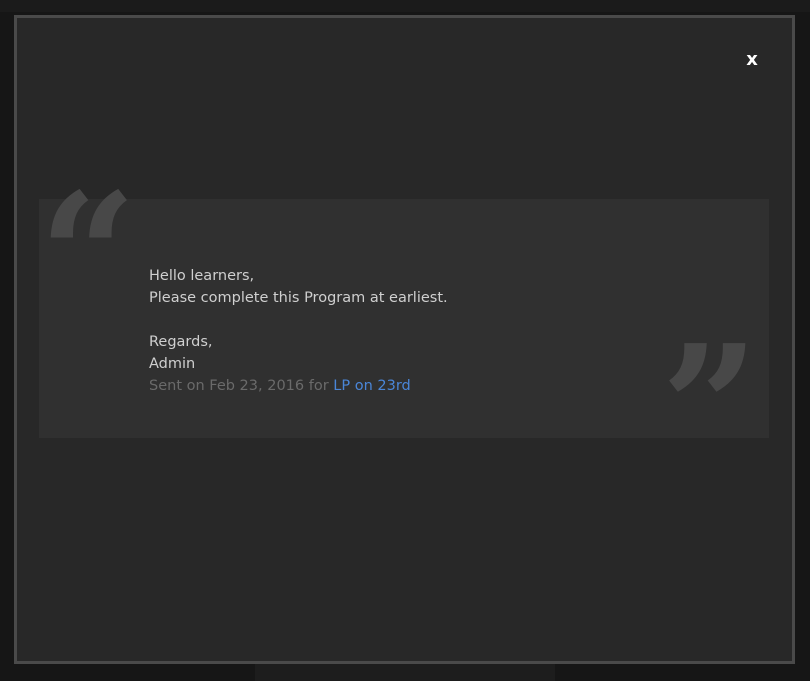  Describe the element at coordinates (405, 6) in the screenshot. I see `background-page-header` at that location.